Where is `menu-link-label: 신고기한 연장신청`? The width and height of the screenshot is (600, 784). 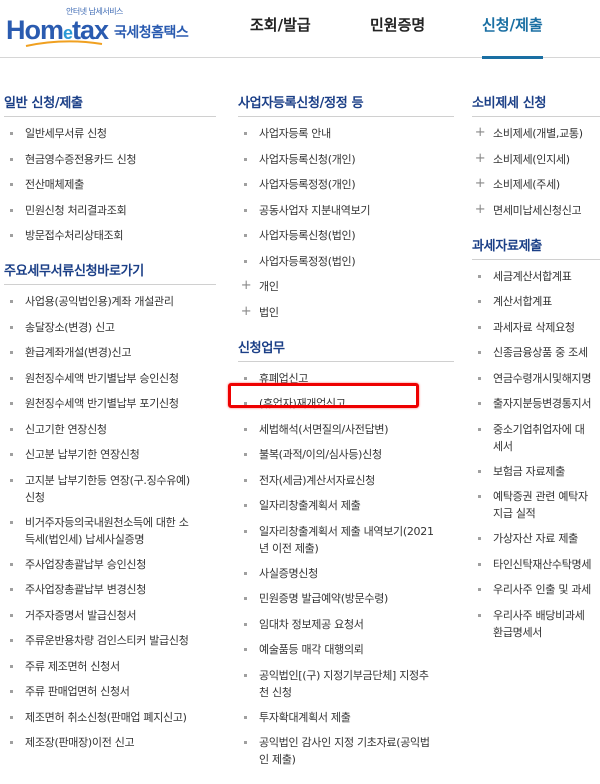
menu-link-label: 신고기한 연장신청 is located at coordinates (66, 429).